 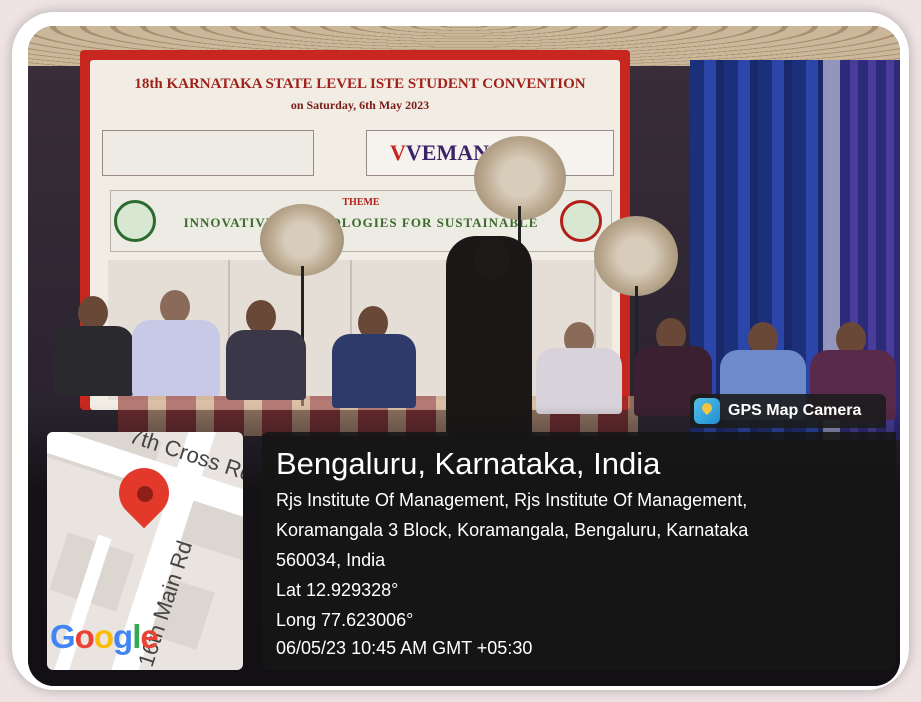 What do you see at coordinates (404, 648) in the screenshot?
I see `timestamp: 06/05/23 10:45 AM GMT +05:30` at bounding box center [404, 648].